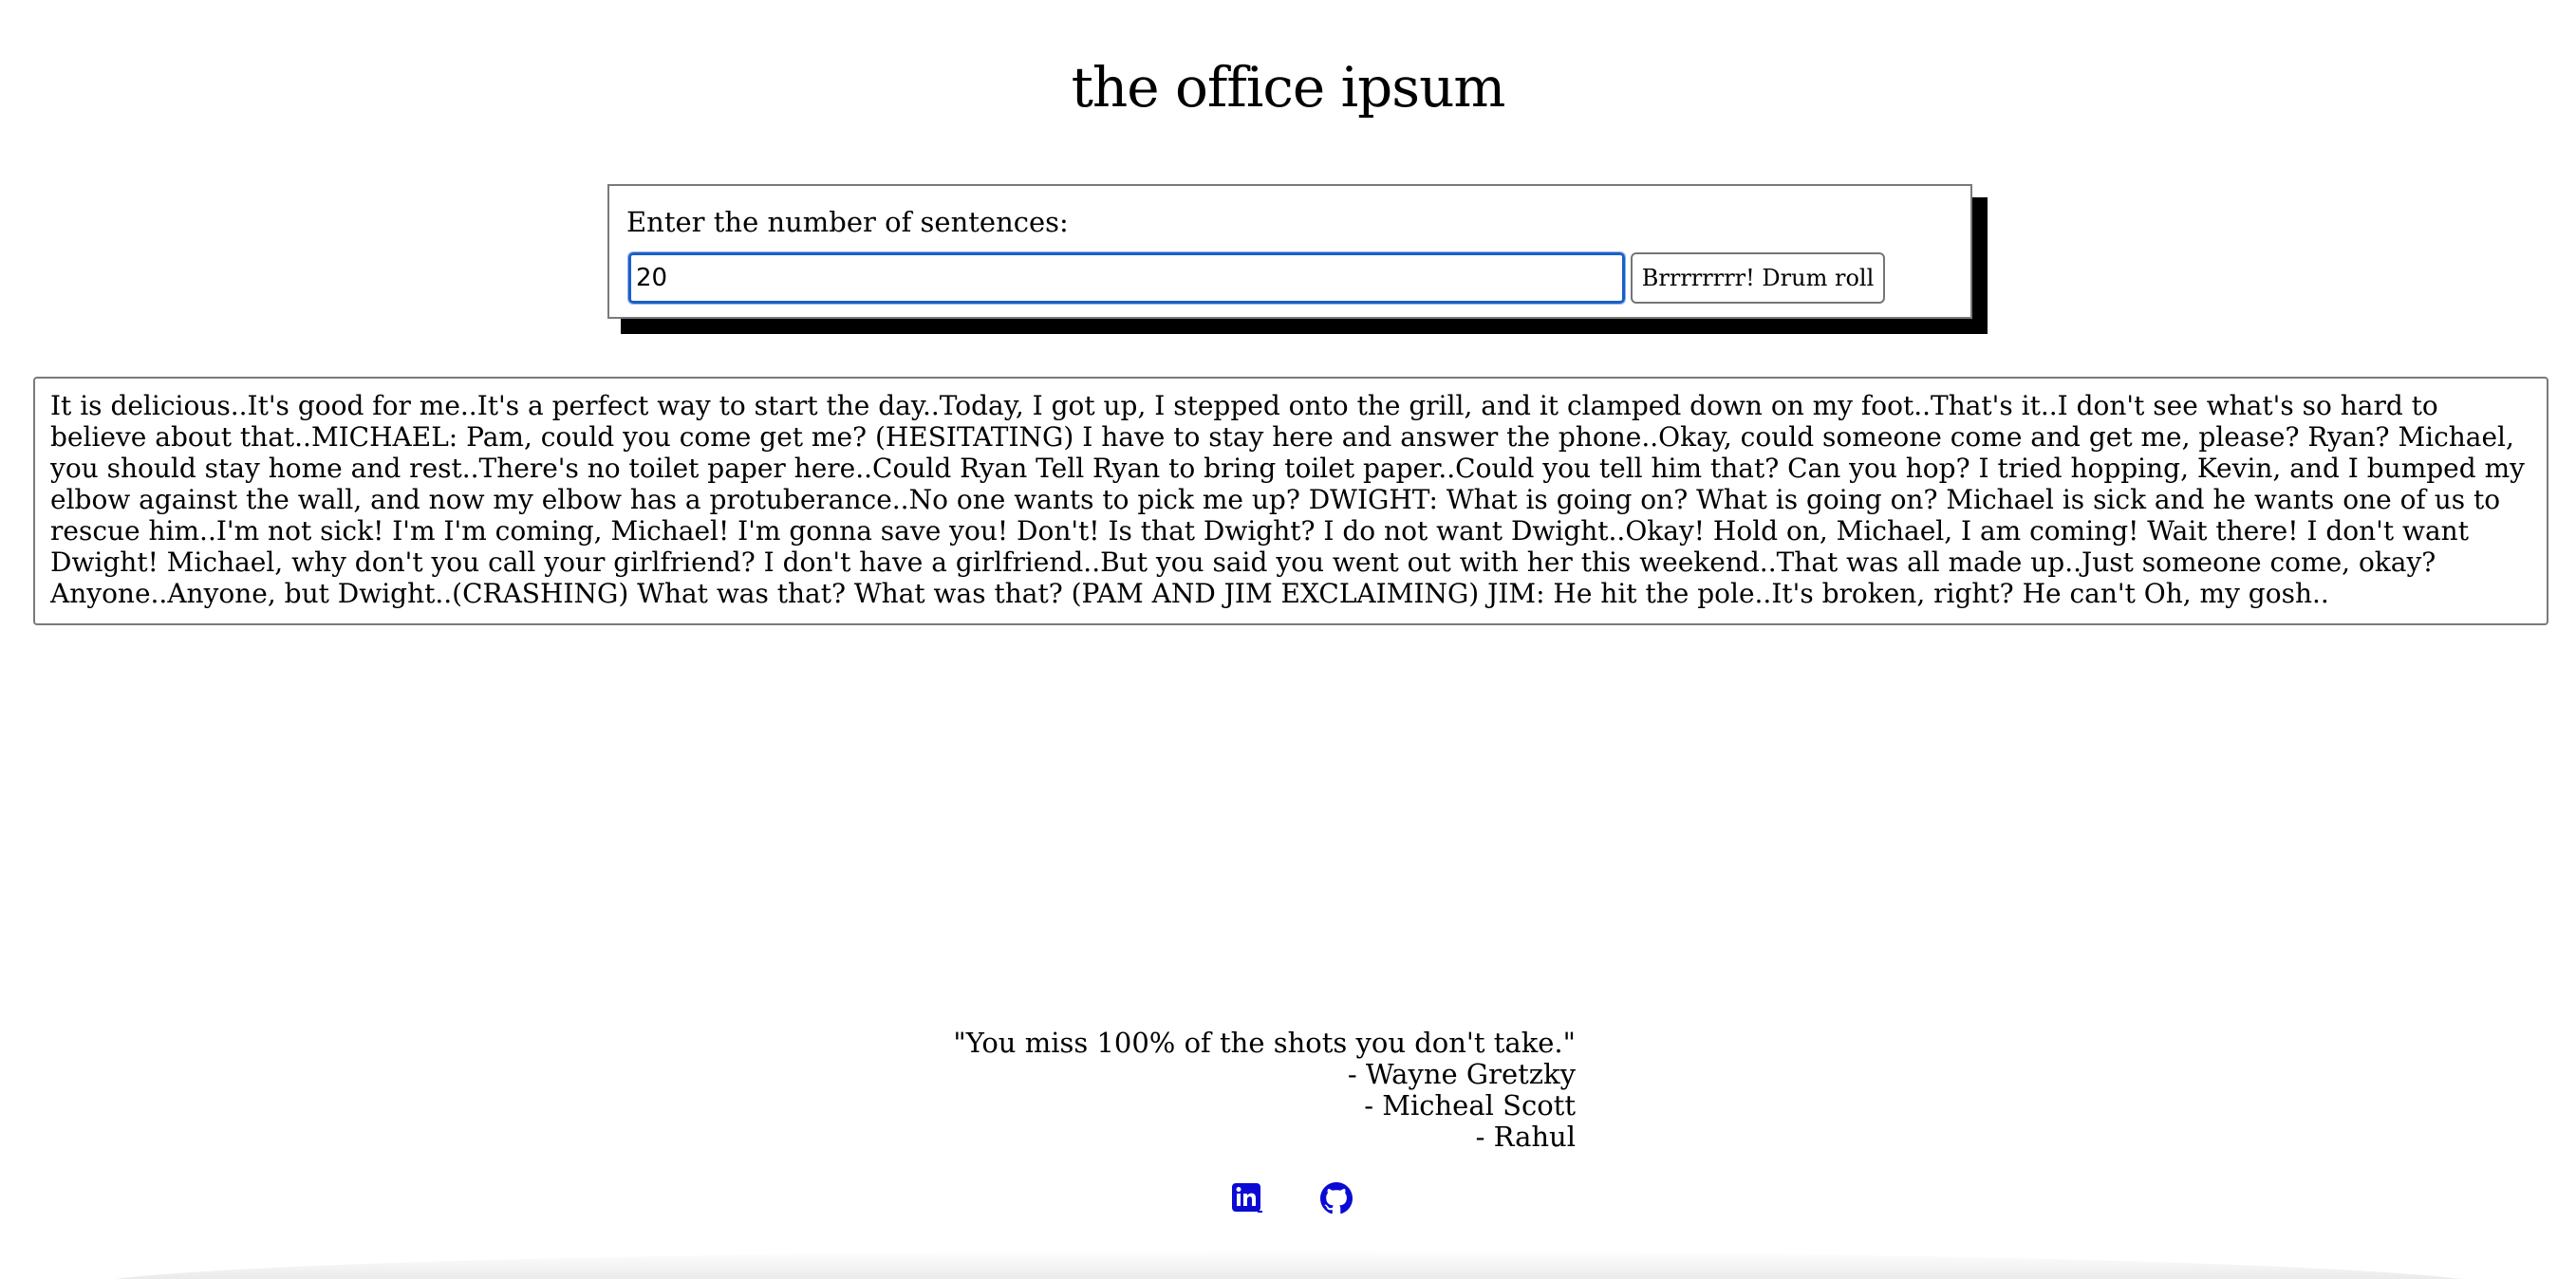 Image resolution: width=2576 pixels, height=1279 pixels. I want to click on linkedin-icon, so click(1247, 1198).